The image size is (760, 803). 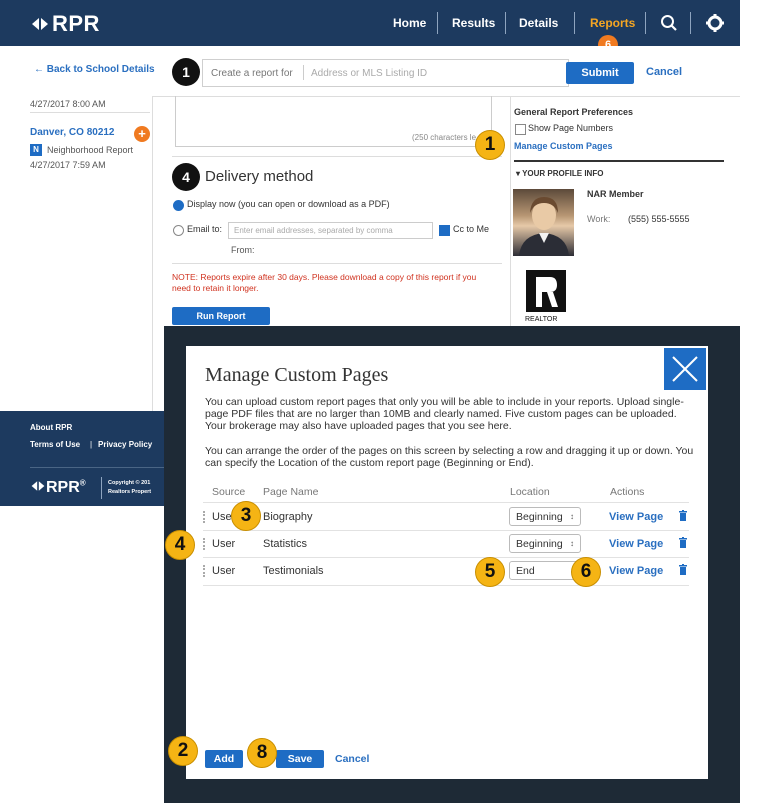 What do you see at coordinates (600, 73) in the screenshot?
I see `submit-button: Submit` at bounding box center [600, 73].